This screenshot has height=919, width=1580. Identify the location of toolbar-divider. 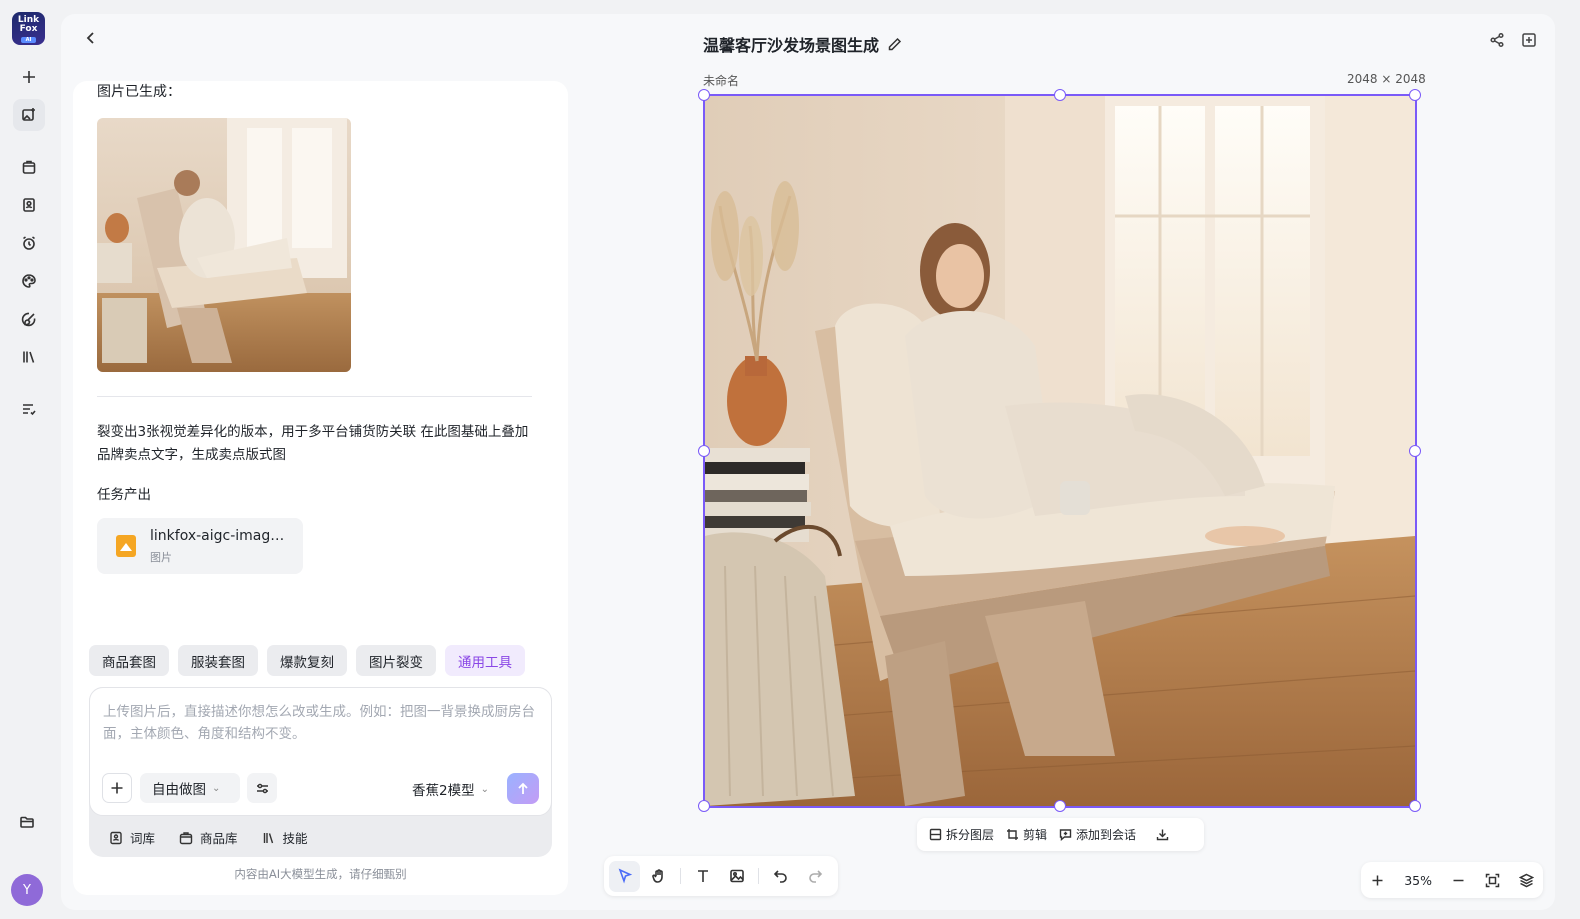
(758, 876).